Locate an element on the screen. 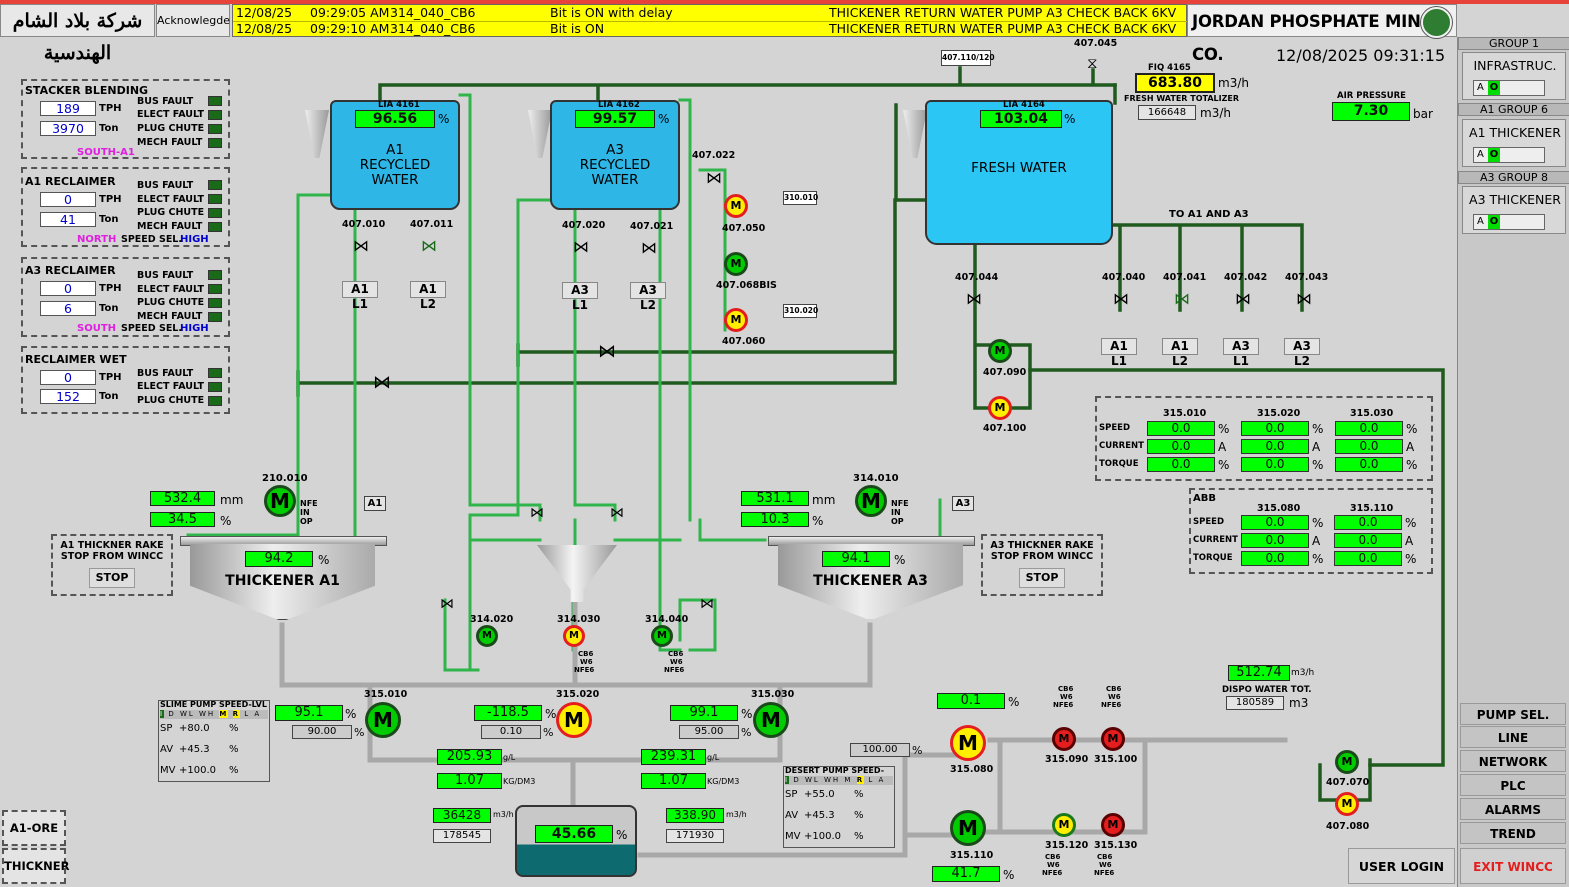 Image resolution: width=1569 pixels, height=887 pixels. valve-group-box: 407.110/120 is located at coordinates (968, 58).